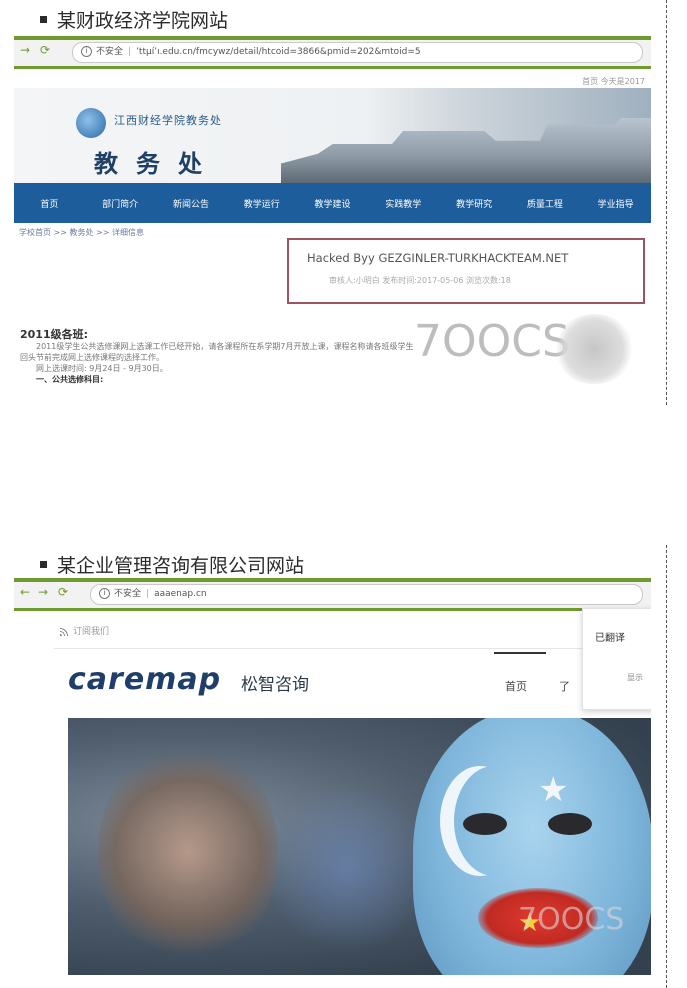 This screenshot has height=988, width=687. Describe the element at coordinates (564, 686) in the screenshot. I see `nav-item-more: 了` at that location.